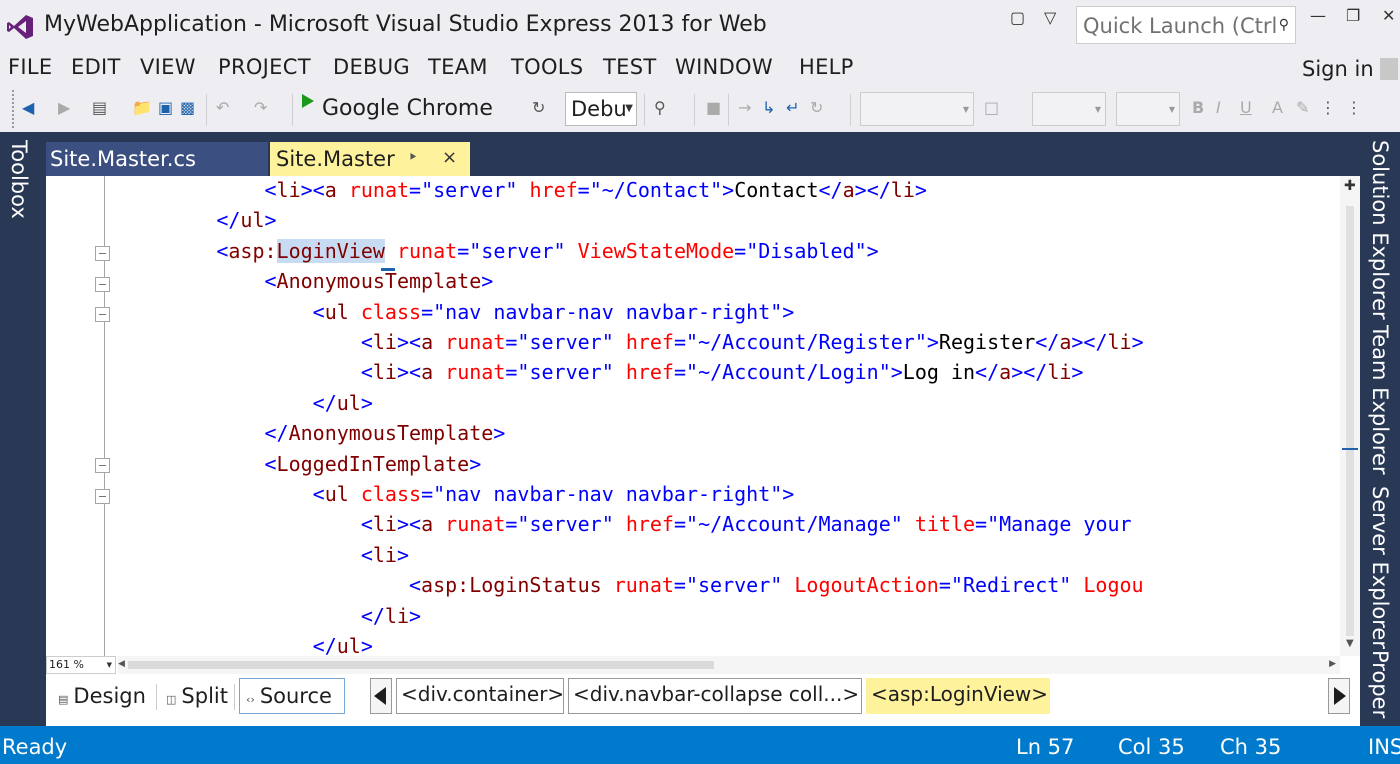 This screenshot has height=764, width=1400. I want to click on new-project-icon: ▤, so click(99, 107).